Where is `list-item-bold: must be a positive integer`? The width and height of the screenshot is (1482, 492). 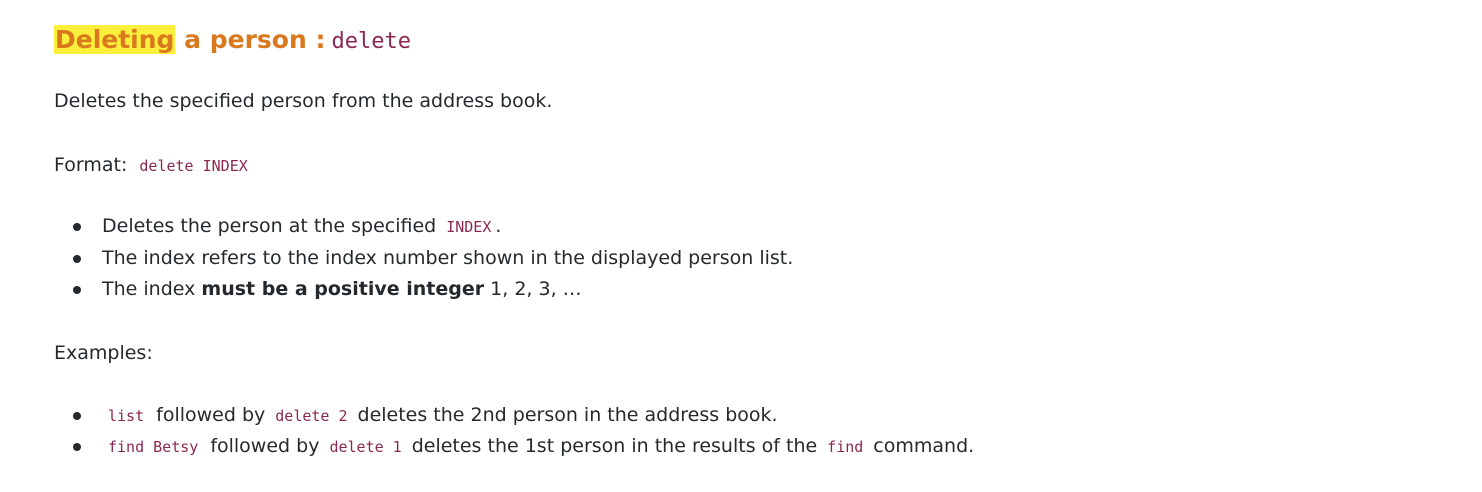 list-item-bold: must be a positive integer is located at coordinates (343, 289).